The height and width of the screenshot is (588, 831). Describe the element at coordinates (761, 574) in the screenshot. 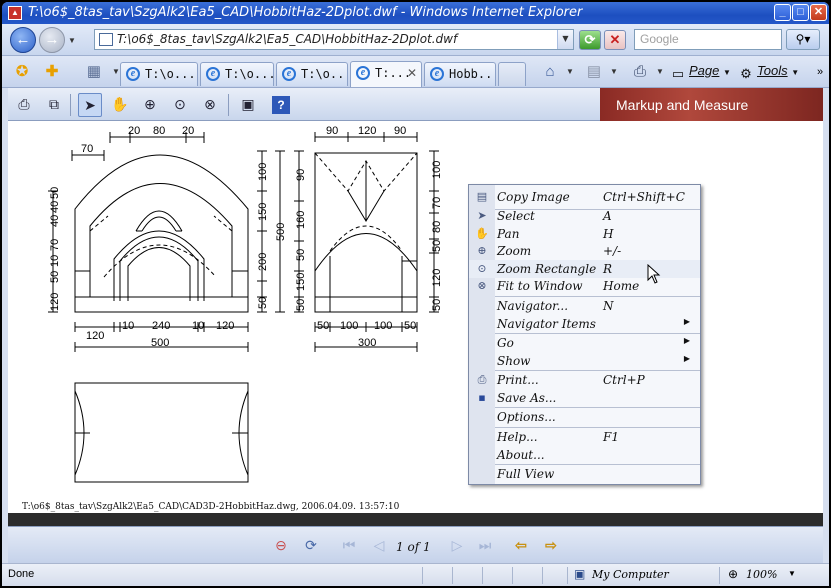

I see `zoom-level: 100%` at that location.